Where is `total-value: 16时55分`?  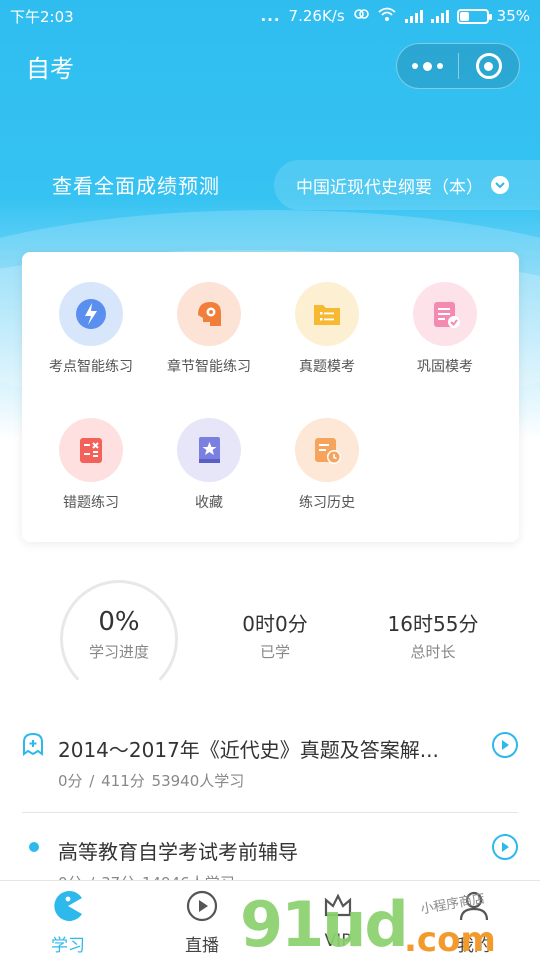 total-value: 16时55分 is located at coordinates (433, 624).